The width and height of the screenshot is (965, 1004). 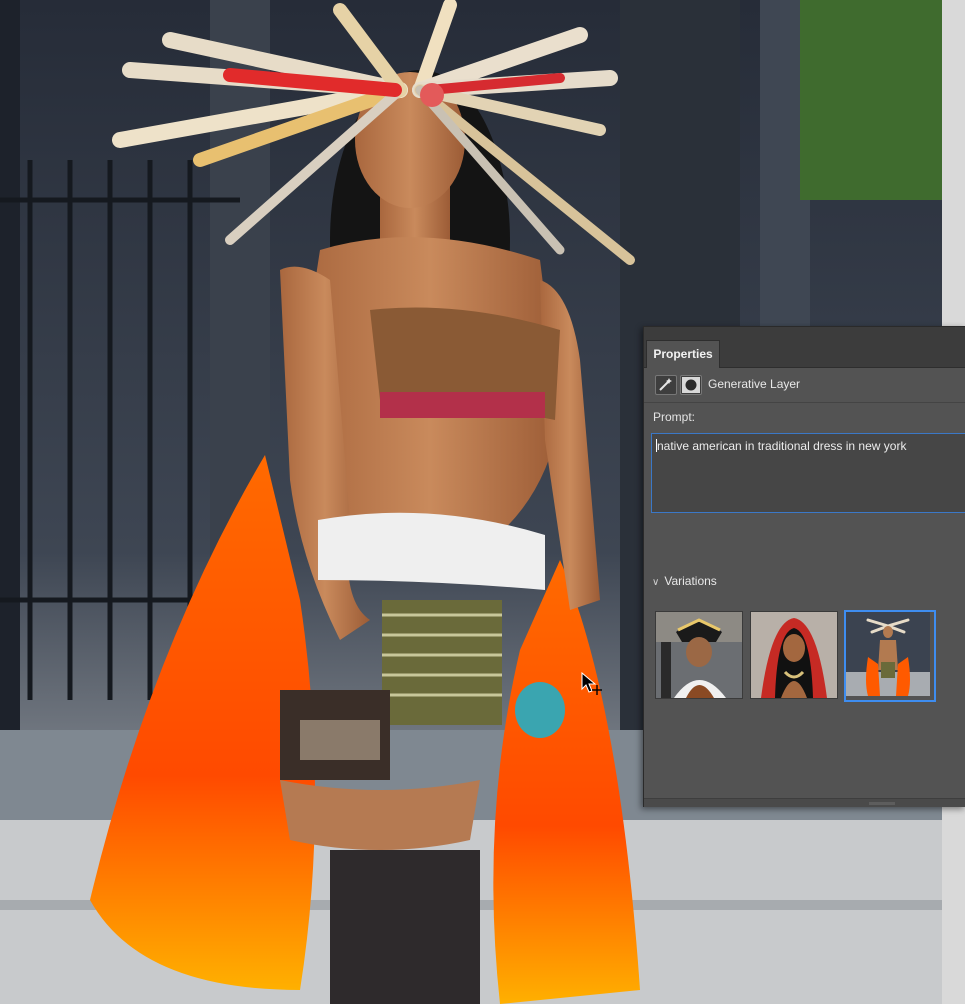 I want to click on layer-type-row: Generative Layer, so click(x=804, y=385).